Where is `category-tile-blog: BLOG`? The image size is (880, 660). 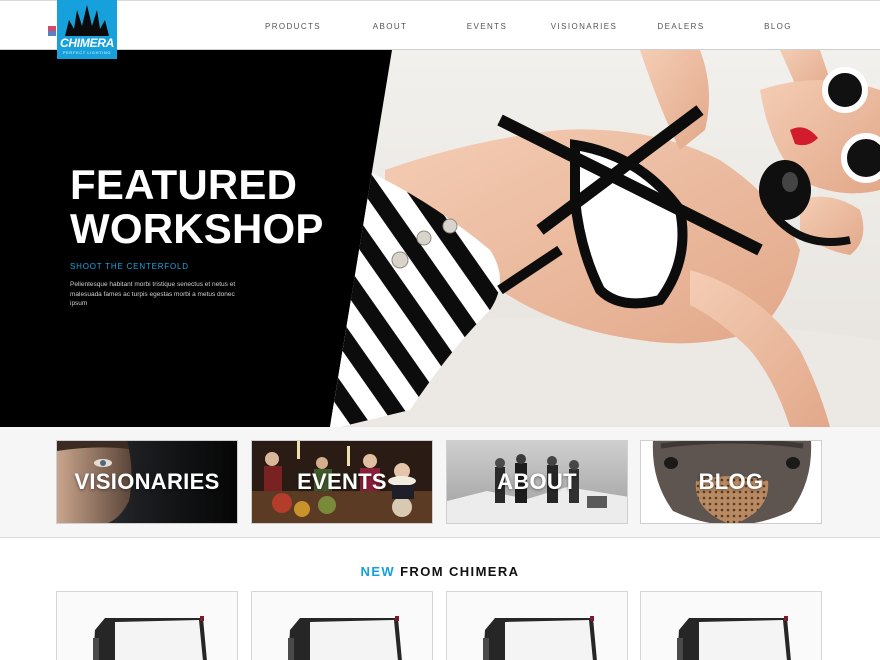
category-tile-blog: BLOG is located at coordinates (731, 482).